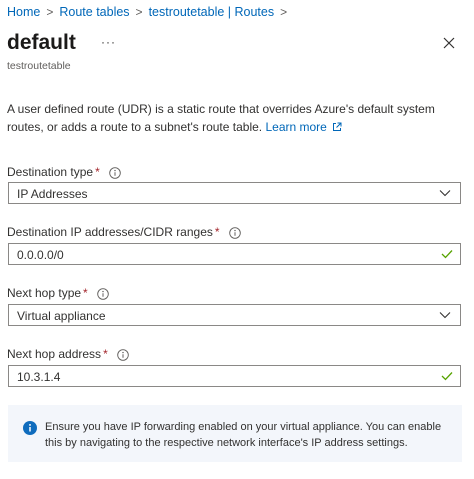  What do you see at coordinates (337, 126) in the screenshot?
I see `external-link-icon` at bounding box center [337, 126].